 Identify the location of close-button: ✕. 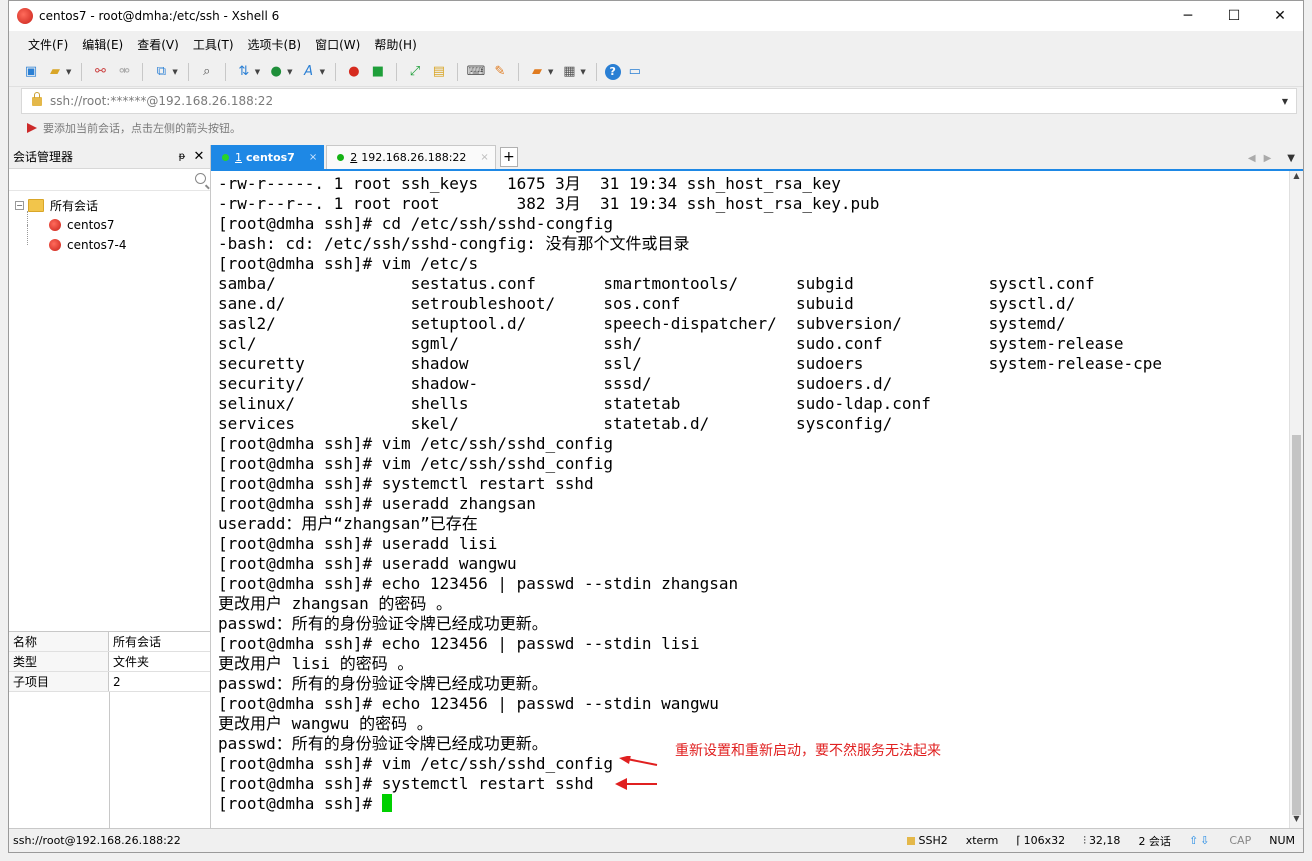
(1280, 16).